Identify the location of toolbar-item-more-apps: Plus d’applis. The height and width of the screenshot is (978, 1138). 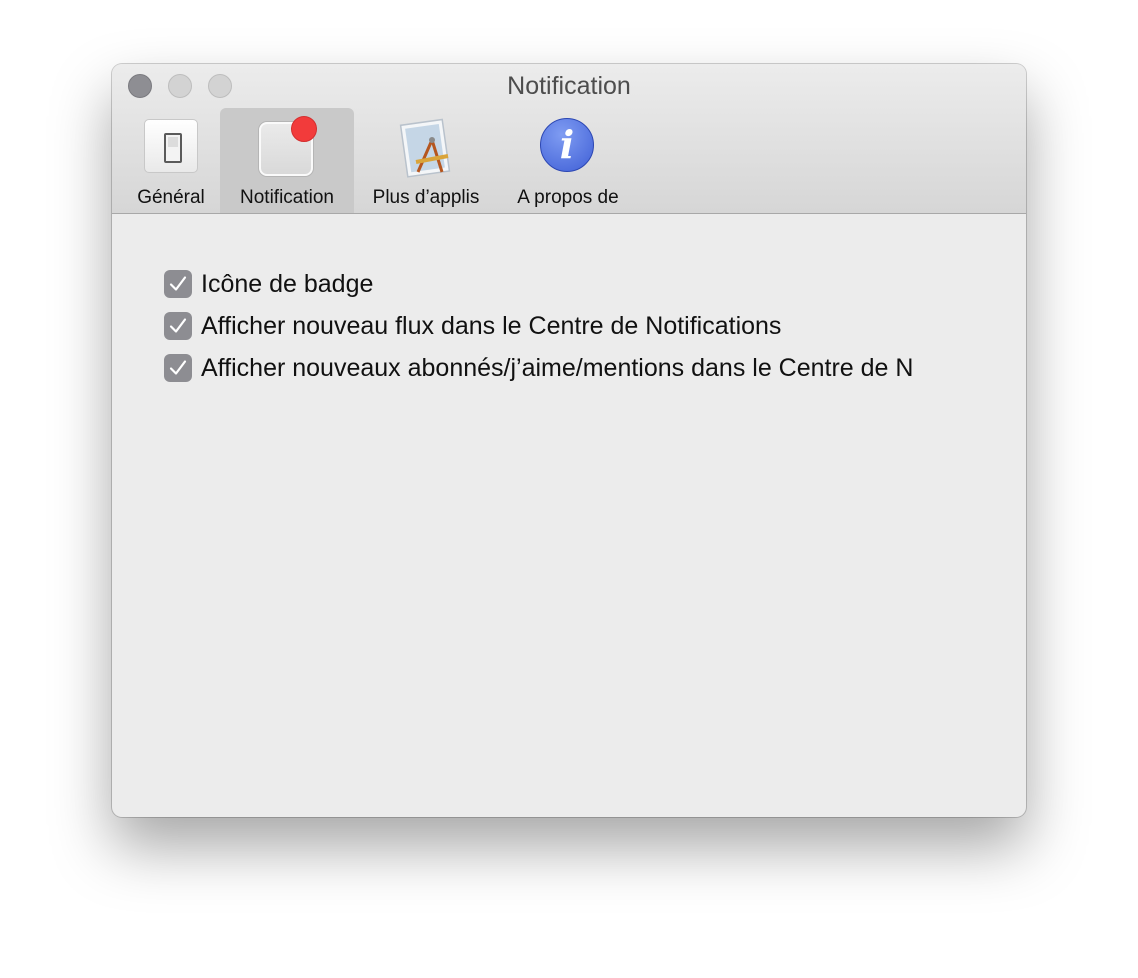
(426, 160).